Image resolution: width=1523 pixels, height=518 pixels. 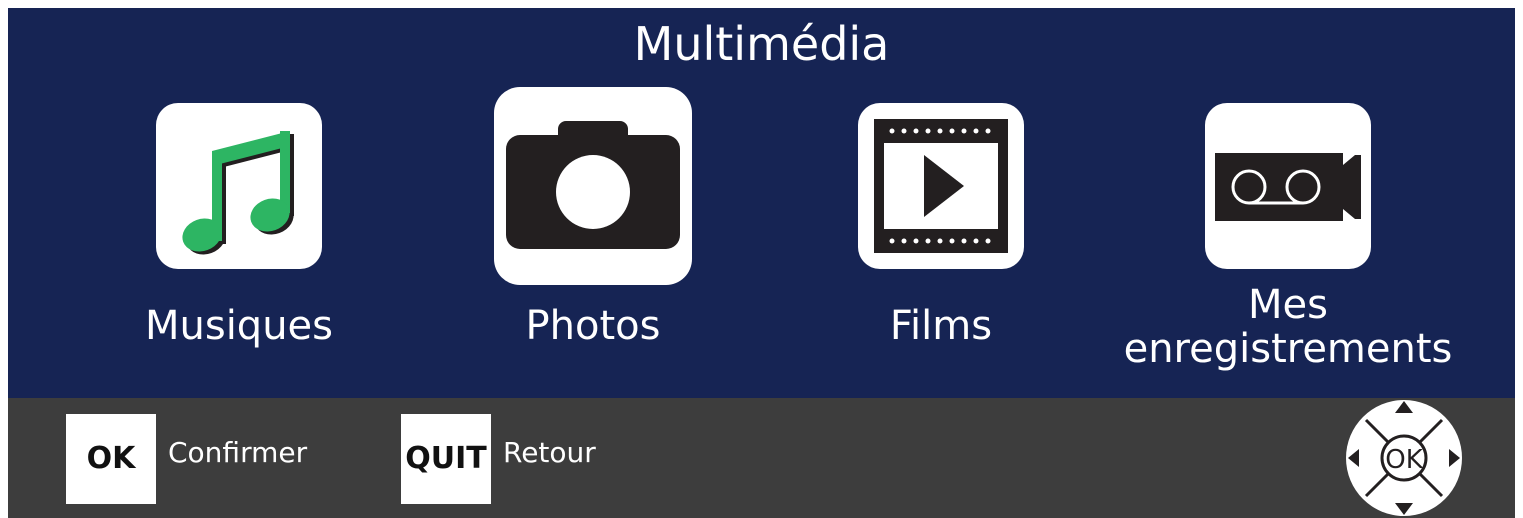 I want to click on camera-icon, so click(x=593, y=185).